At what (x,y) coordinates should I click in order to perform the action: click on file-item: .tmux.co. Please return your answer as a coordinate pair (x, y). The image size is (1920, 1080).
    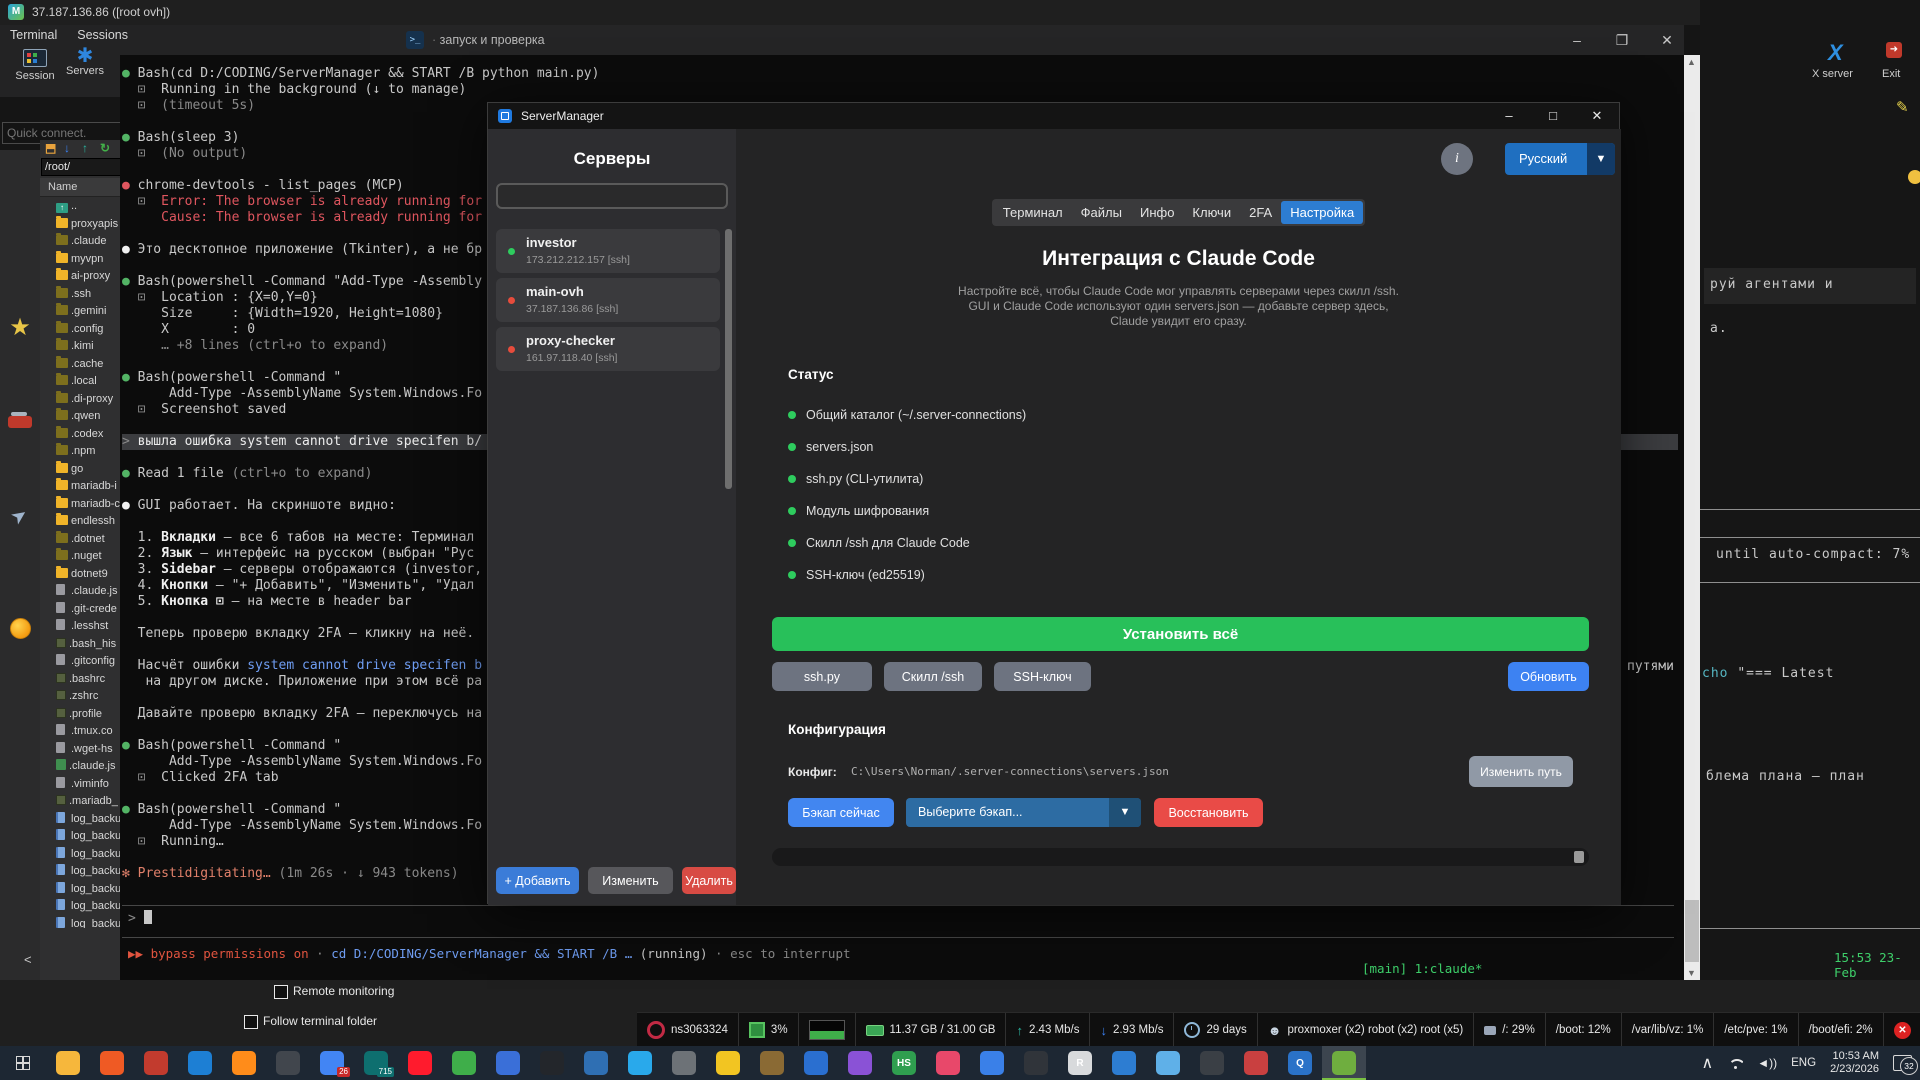
    Looking at the image, I should click on (80, 732).